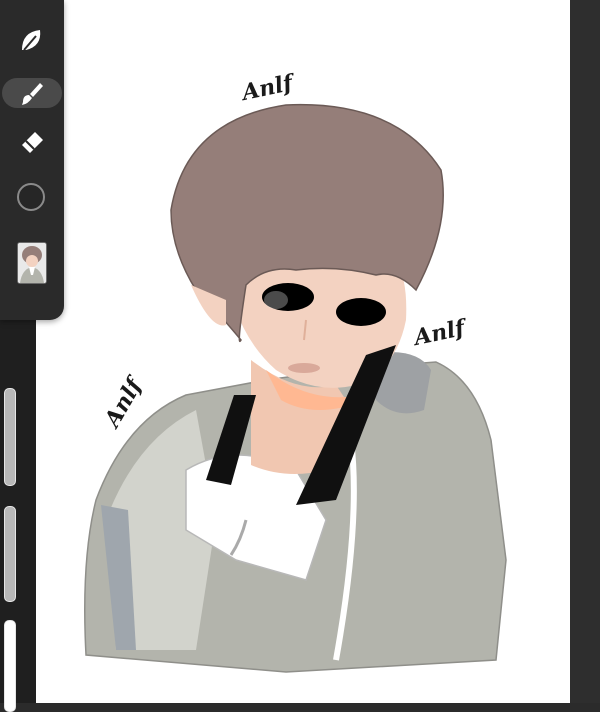  Describe the element at coordinates (276, 300) in the screenshot. I see `left-eye-white` at that location.